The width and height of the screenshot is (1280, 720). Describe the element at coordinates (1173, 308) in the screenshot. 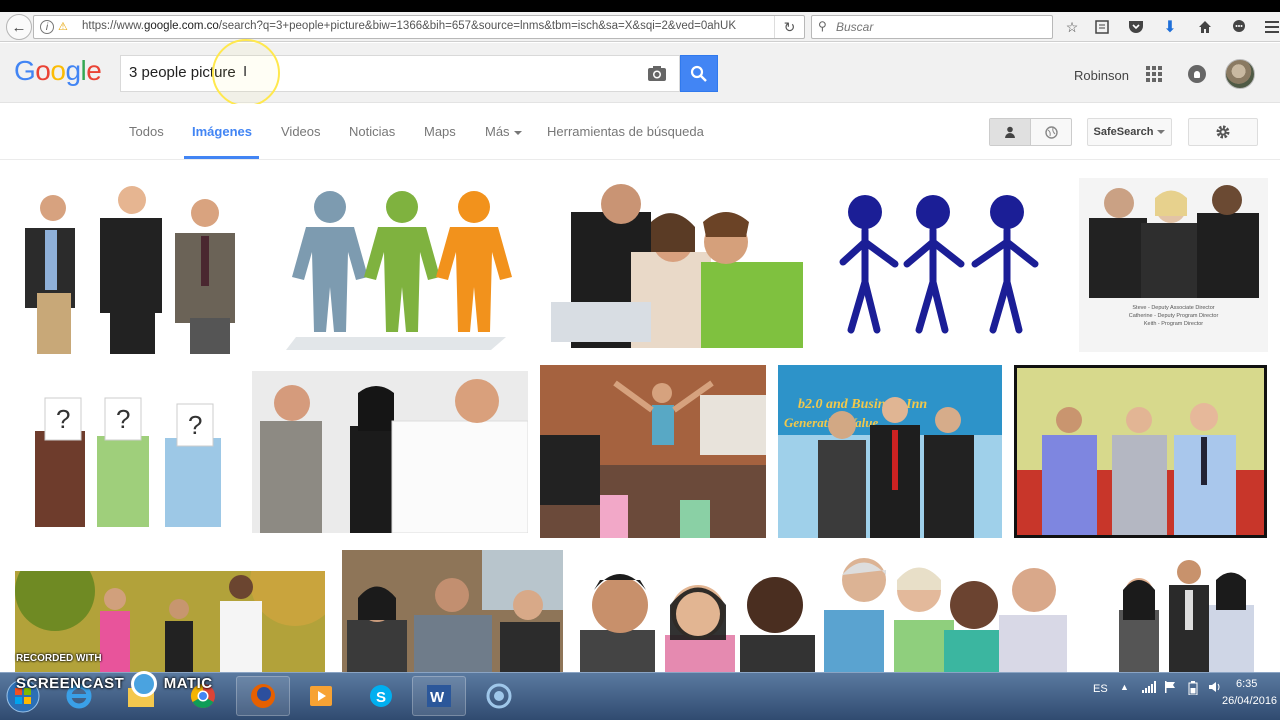

I see `caption-line: Steve - Deputy Associate Director` at that location.